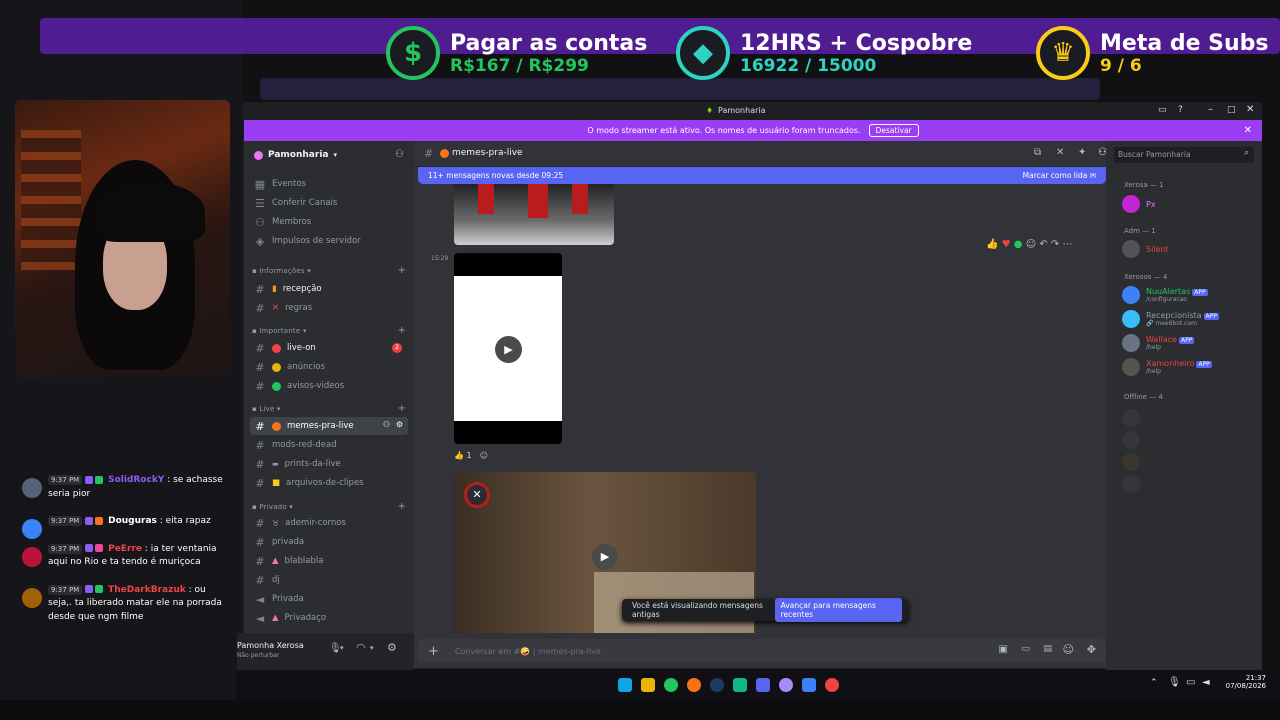 The image size is (1280, 720). I want to click on message-input: Conversar em #🤪 | memes-pra-live, so click(528, 651).